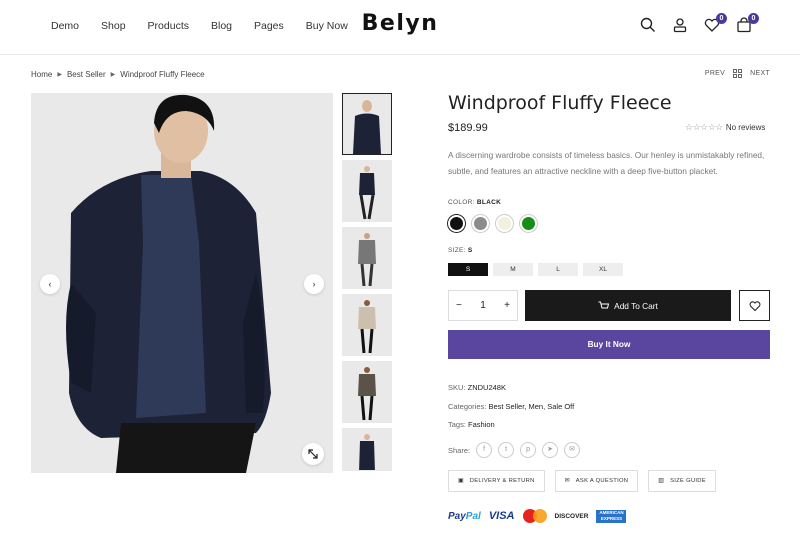 Image resolution: width=800 pixels, height=553 pixels. Describe the element at coordinates (484, 450) in the screenshot. I see `facebook-icon: f` at that location.